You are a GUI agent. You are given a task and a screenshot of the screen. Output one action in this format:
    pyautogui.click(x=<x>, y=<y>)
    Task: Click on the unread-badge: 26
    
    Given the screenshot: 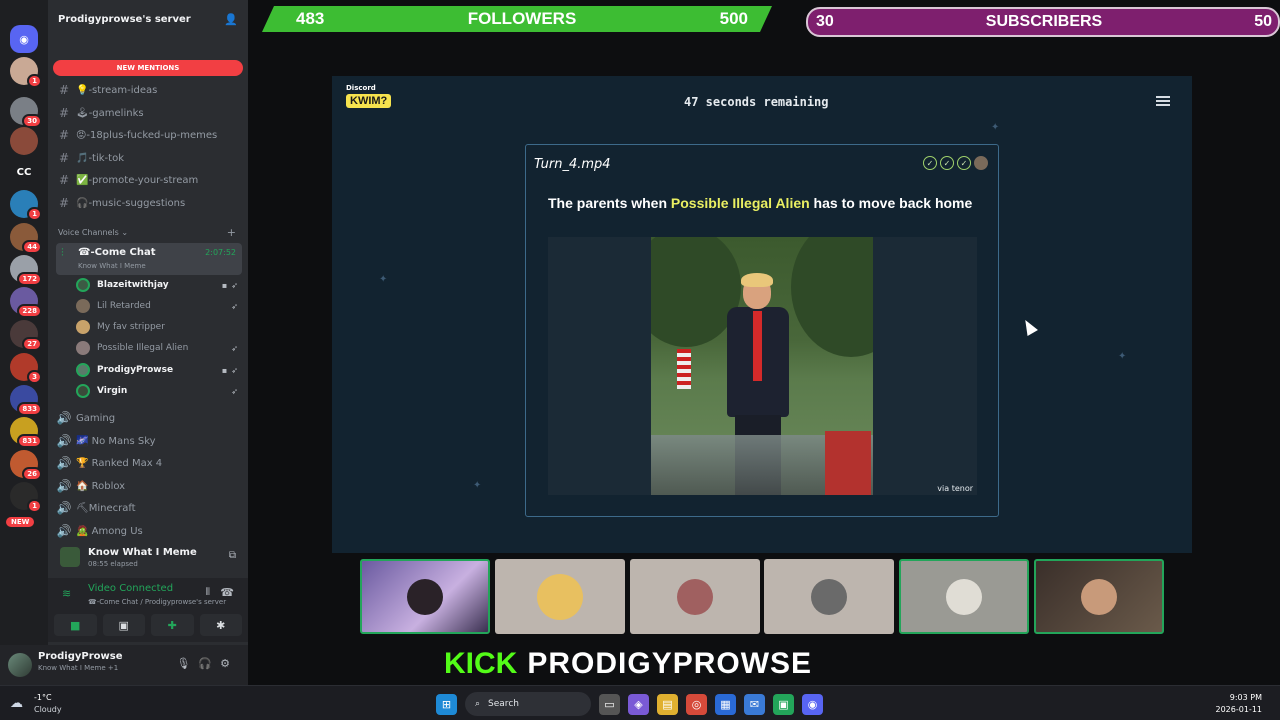 What is the action you would take?
    pyautogui.click(x=32, y=474)
    